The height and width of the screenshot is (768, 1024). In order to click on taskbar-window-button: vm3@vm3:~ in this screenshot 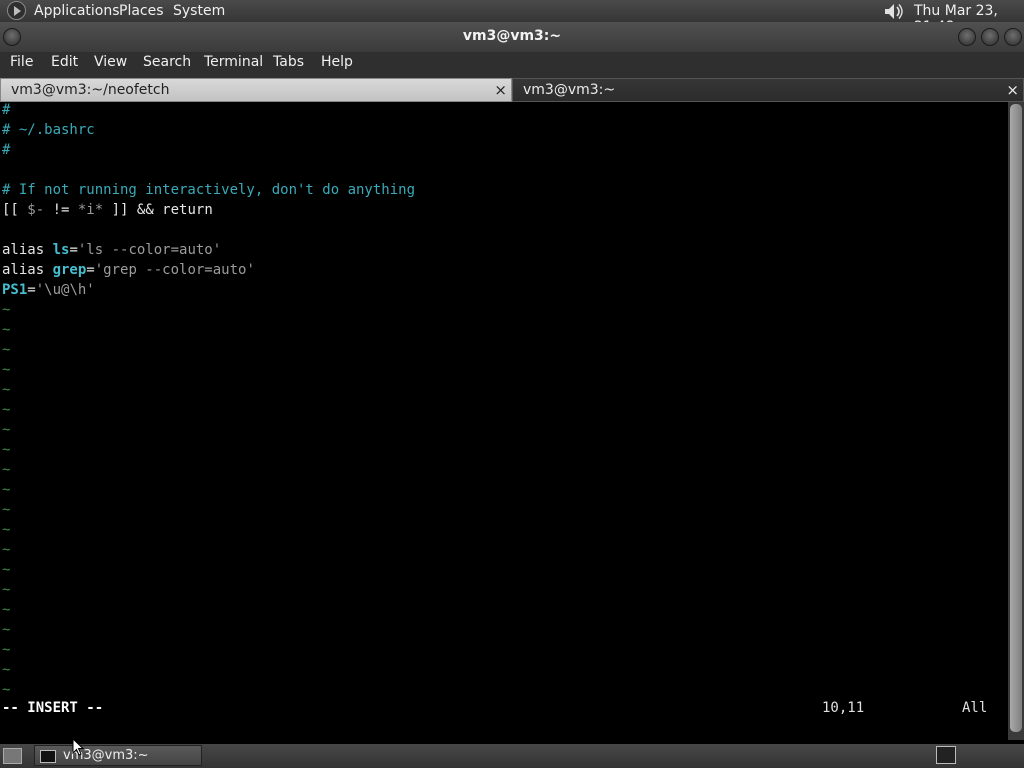, I will do `click(118, 755)`.